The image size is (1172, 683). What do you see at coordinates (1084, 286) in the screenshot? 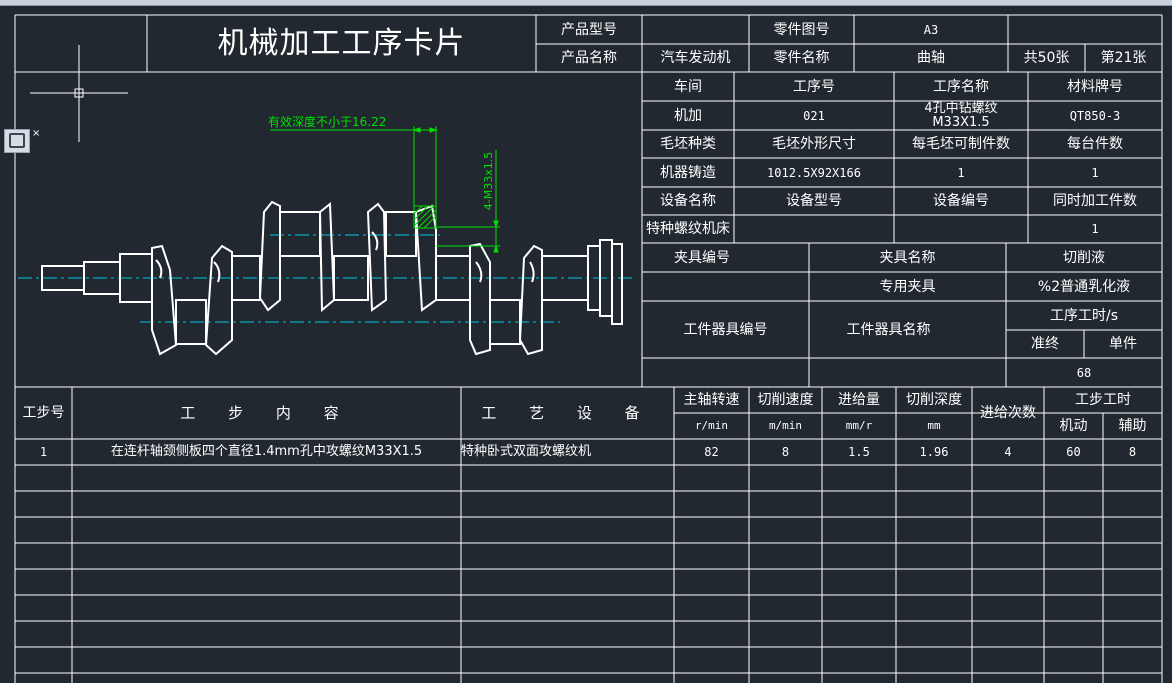
I see `coolant-value: %2普通乳化液` at bounding box center [1084, 286].